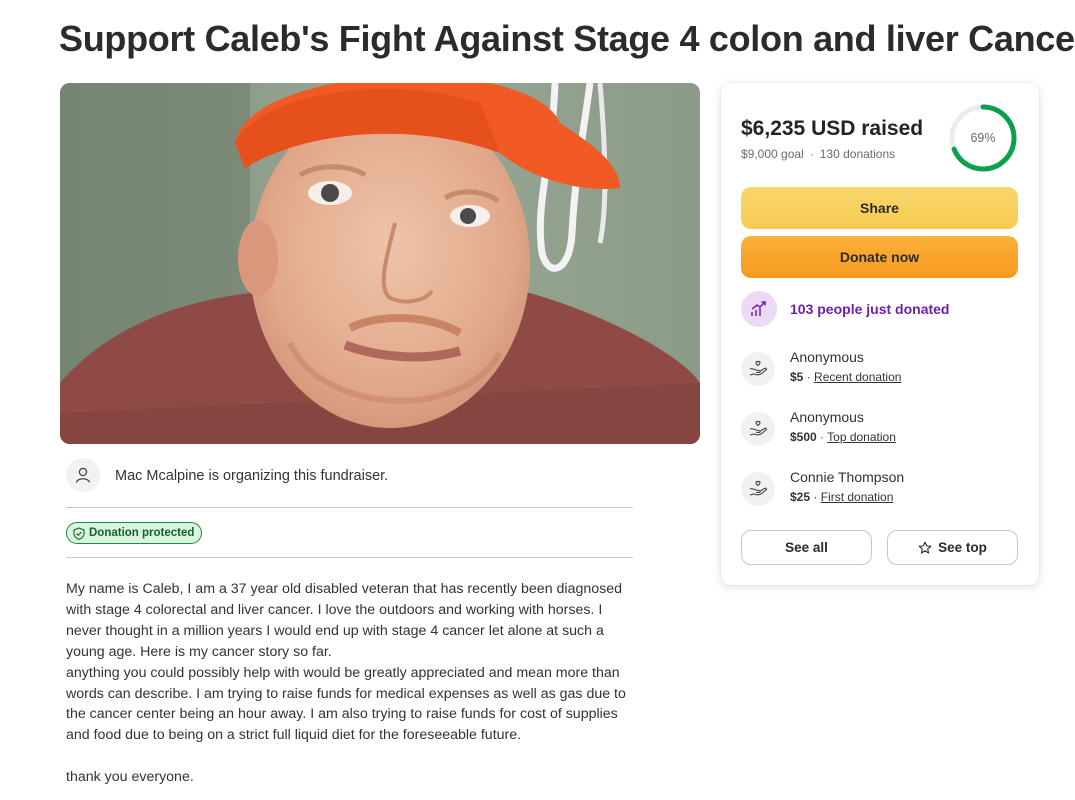  I want to click on see-all-button: See all, so click(806, 547).